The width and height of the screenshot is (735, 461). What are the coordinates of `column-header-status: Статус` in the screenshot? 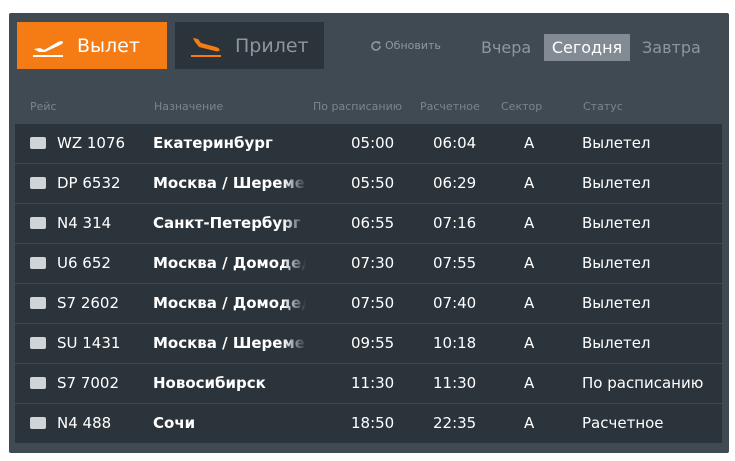 It's located at (603, 106).